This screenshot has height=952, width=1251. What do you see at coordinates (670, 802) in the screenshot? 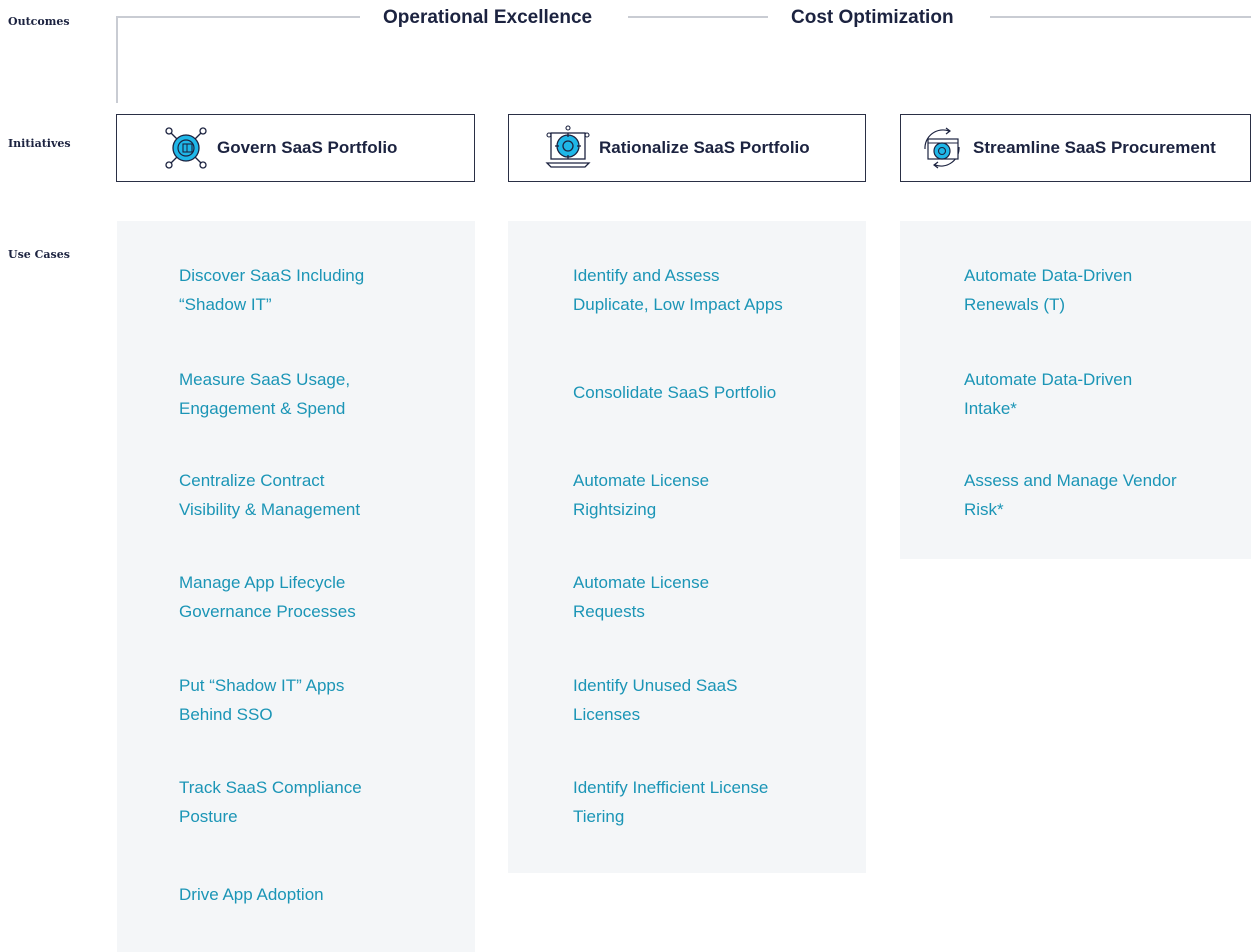
I see `use-case-link: Identify Inefficient License Tiering` at bounding box center [670, 802].